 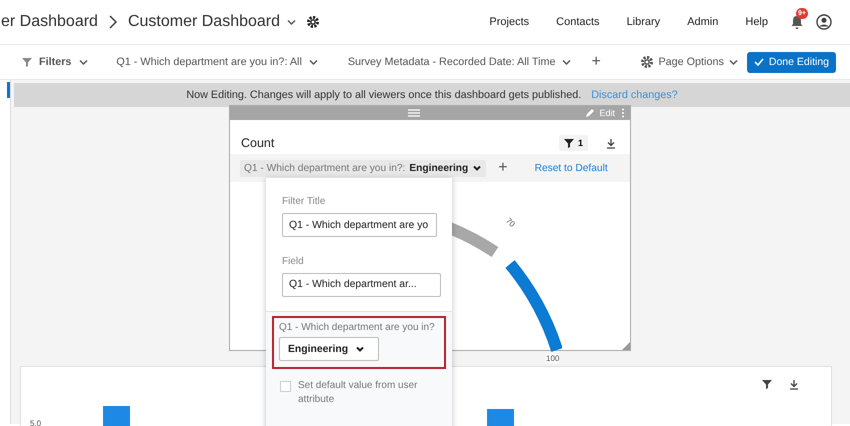 I want to click on drag-handle-icon, so click(x=414, y=113).